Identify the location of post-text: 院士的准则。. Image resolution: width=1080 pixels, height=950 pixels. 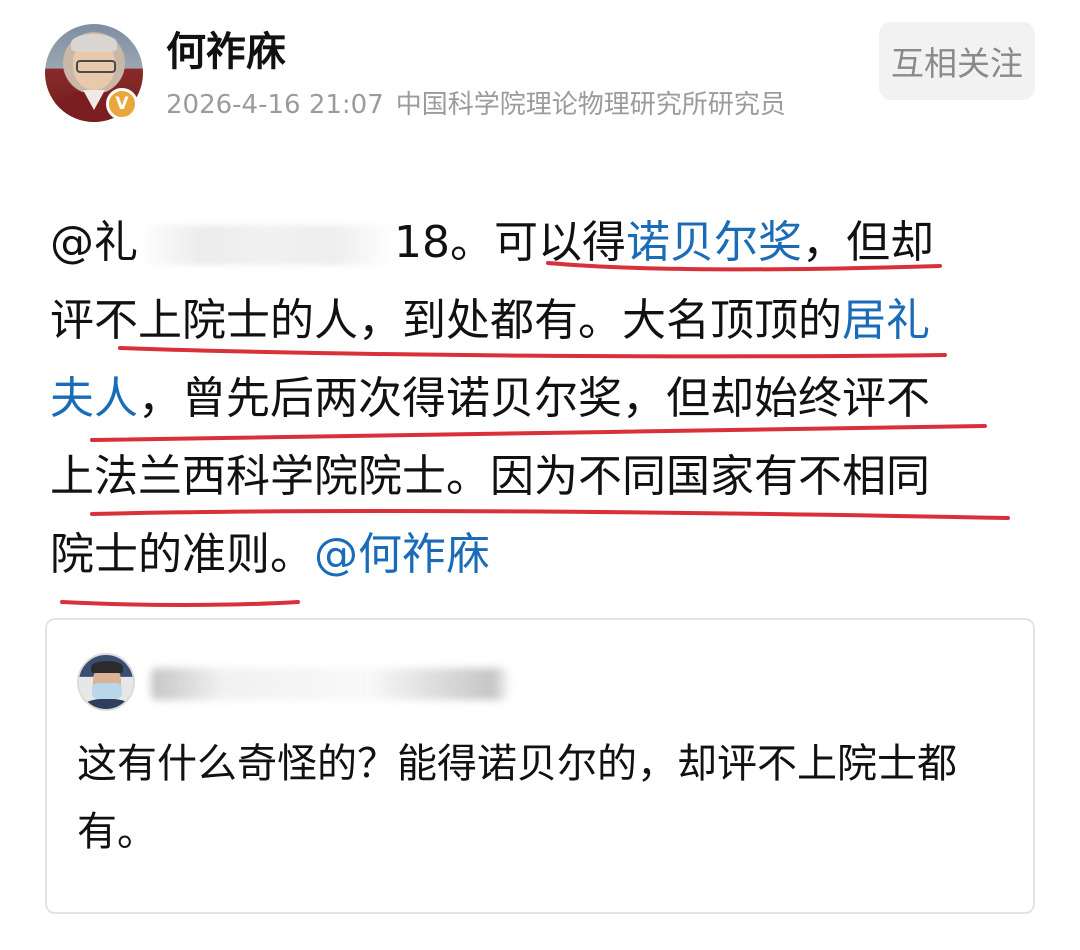
(182, 554).